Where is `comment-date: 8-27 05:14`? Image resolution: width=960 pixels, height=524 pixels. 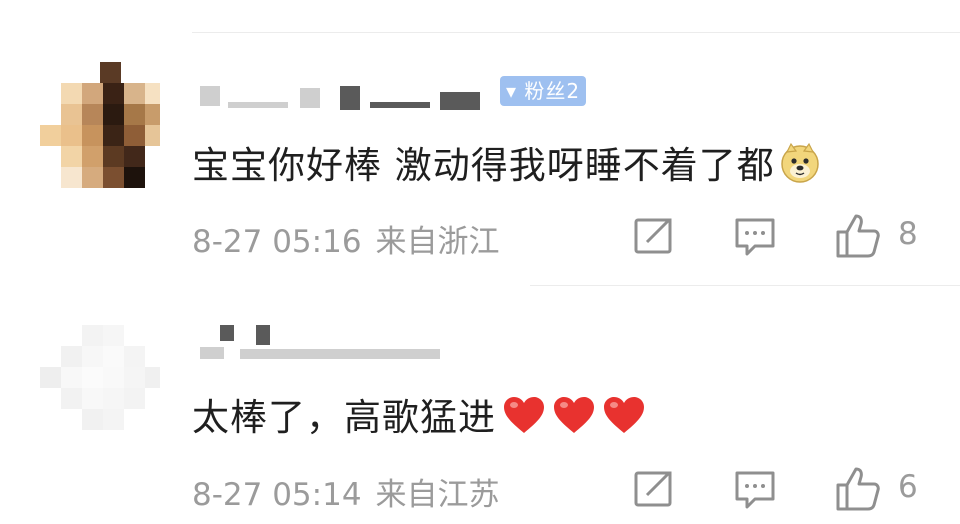 comment-date: 8-27 05:14 is located at coordinates (277, 495).